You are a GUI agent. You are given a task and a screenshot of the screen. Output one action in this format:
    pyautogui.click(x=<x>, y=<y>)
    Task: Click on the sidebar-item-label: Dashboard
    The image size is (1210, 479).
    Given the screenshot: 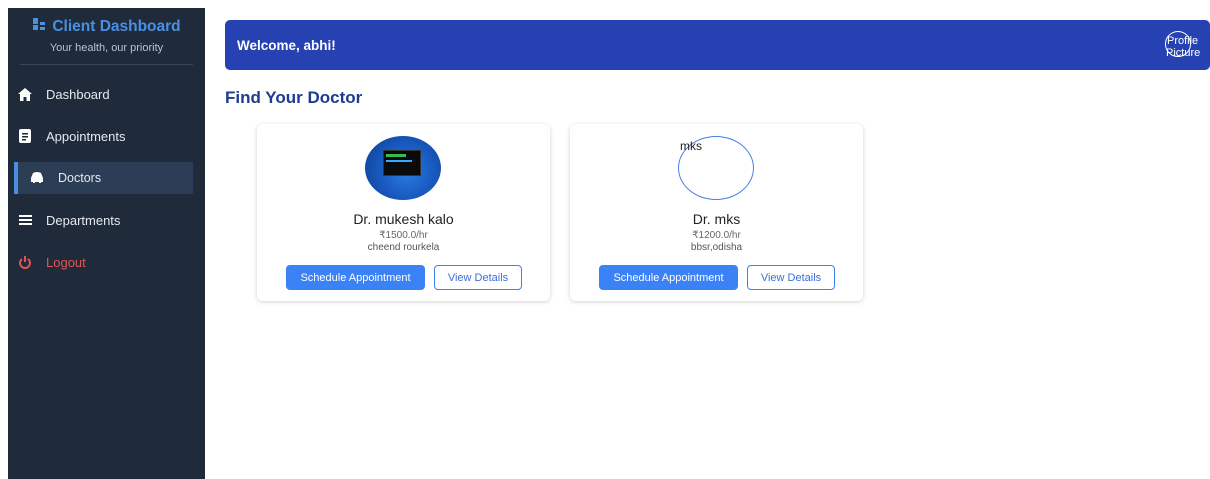 What is the action you would take?
    pyautogui.click(x=78, y=94)
    